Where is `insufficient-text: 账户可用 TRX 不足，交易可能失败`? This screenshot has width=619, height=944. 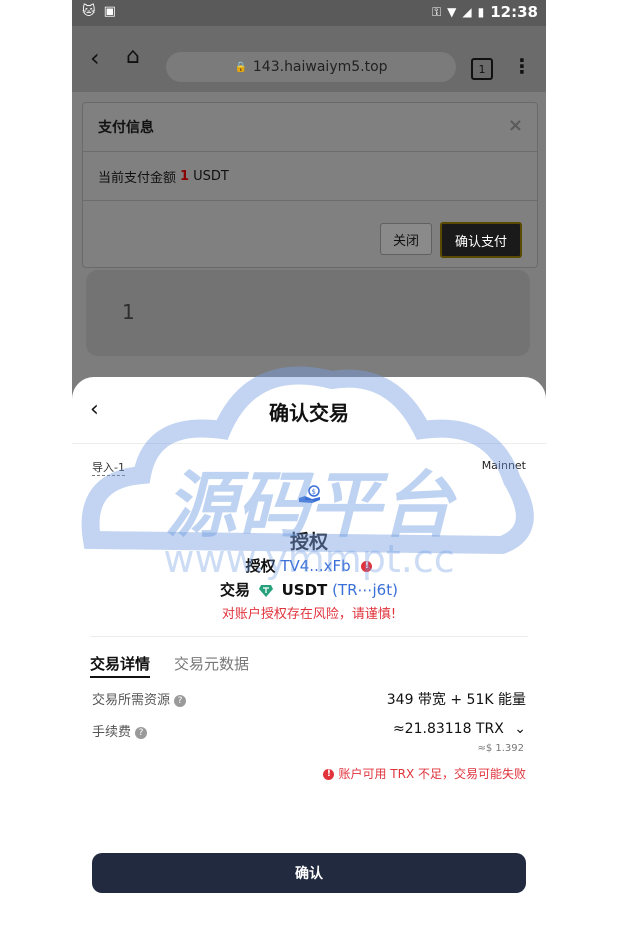
insufficient-text: 账户可用 TRX 不足，交易可能失败 is located at coordinates (432, 774).